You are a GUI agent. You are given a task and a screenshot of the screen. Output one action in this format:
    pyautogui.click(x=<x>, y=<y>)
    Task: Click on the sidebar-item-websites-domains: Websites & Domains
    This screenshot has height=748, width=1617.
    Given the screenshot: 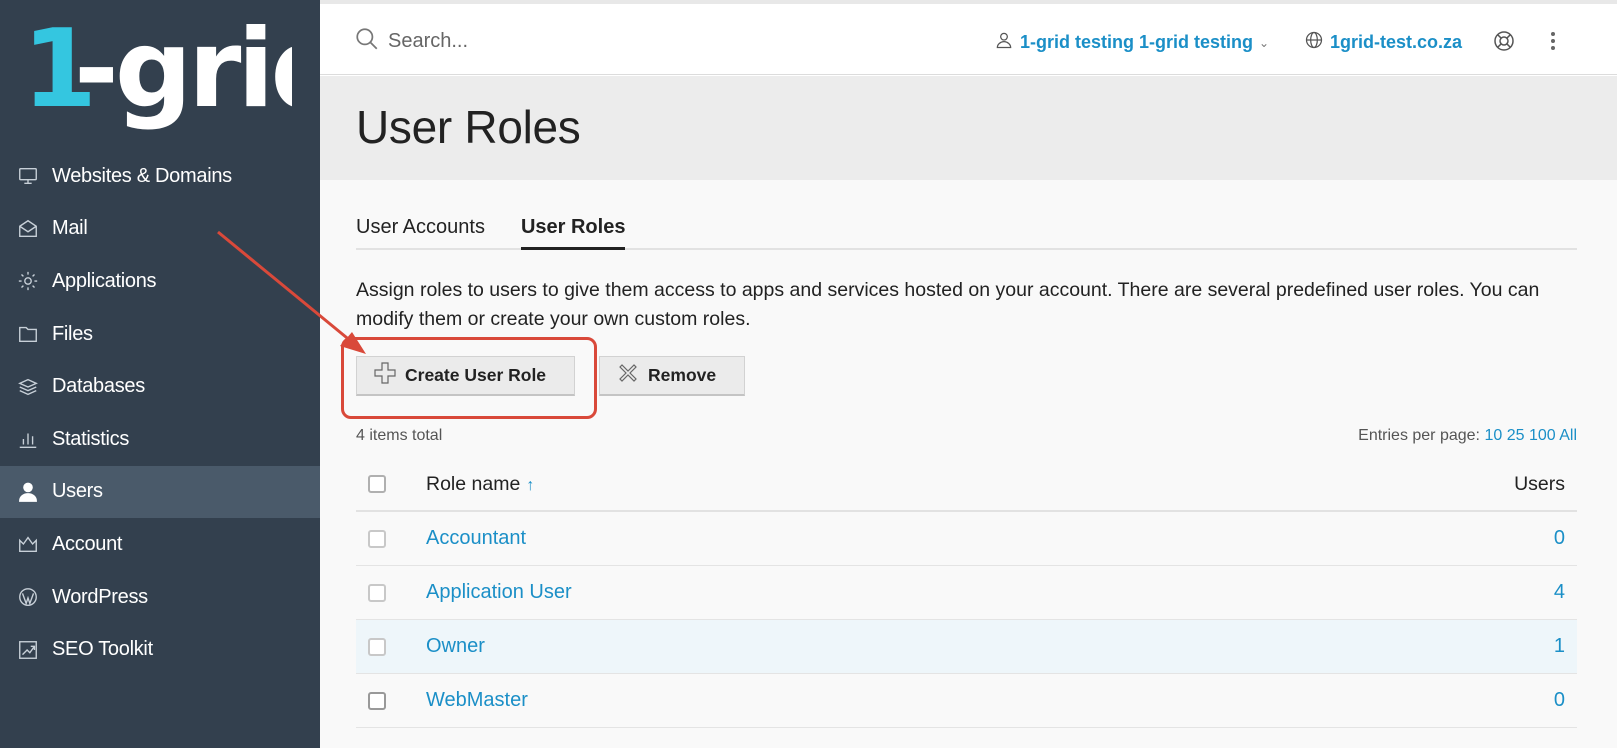 What is the action you would take?
    pyautogui.click(x=160, y=176)
    